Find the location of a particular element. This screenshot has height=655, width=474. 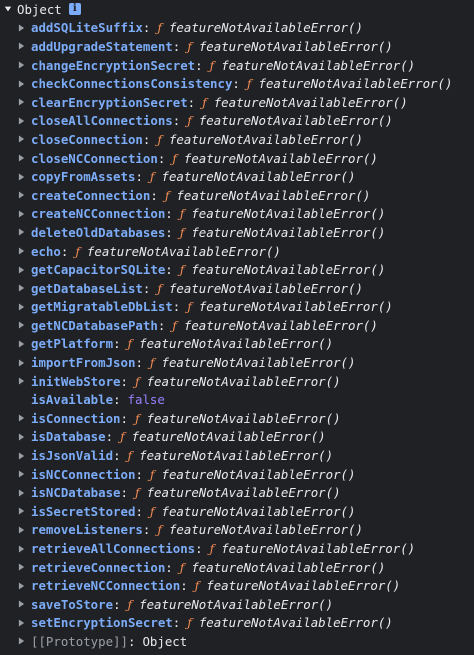

prototype-row: [[Prototype]]: Object is located at coordinates (226, 641).